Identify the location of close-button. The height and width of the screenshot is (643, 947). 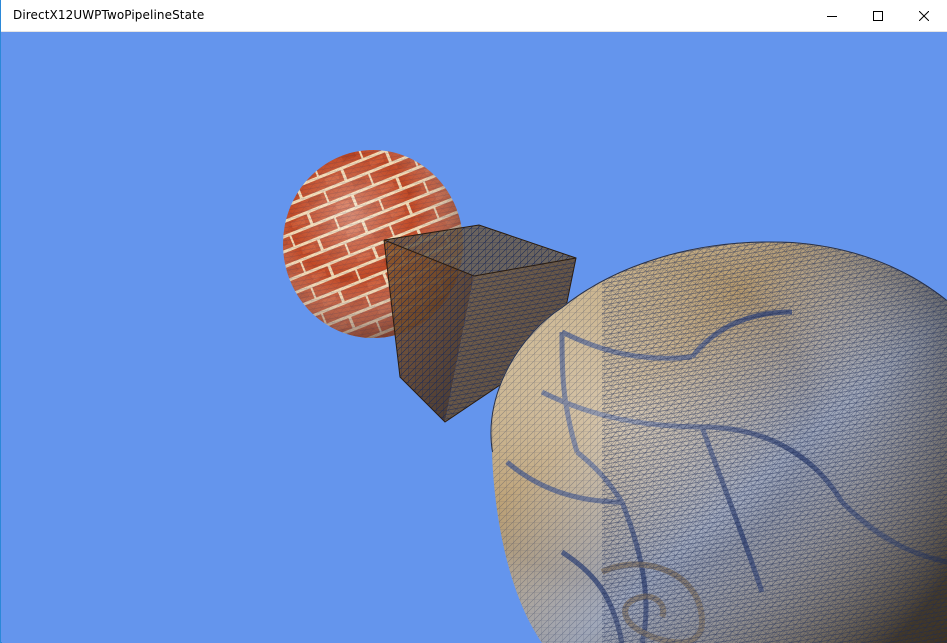
(924, 16).